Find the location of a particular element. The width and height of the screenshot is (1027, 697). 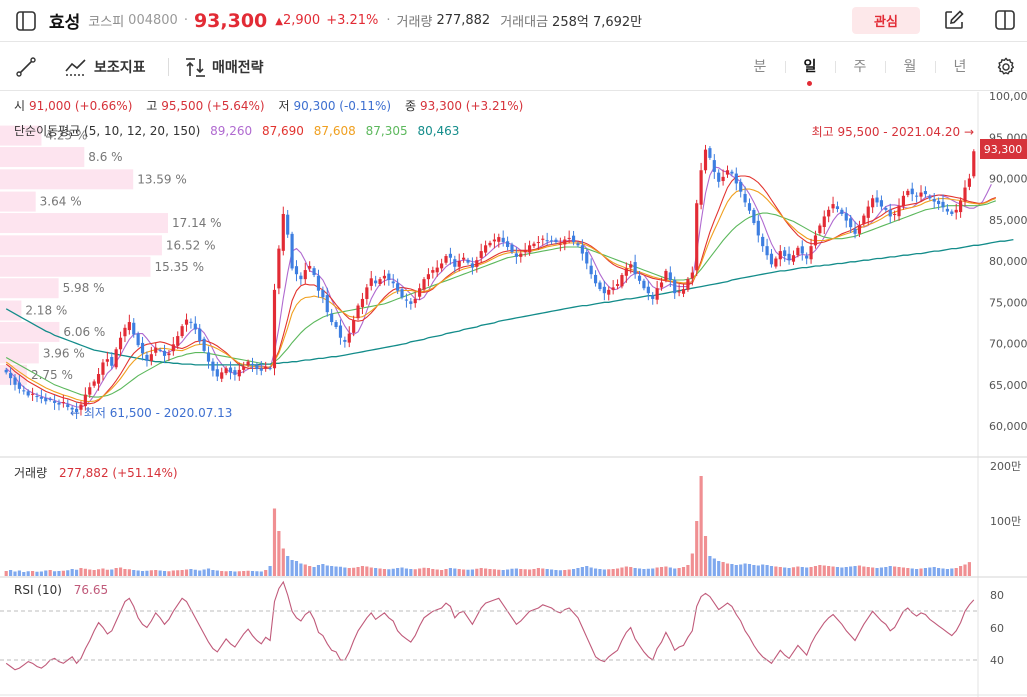

price-tick-label: 80,000 is located at coordinates (1008, 261).